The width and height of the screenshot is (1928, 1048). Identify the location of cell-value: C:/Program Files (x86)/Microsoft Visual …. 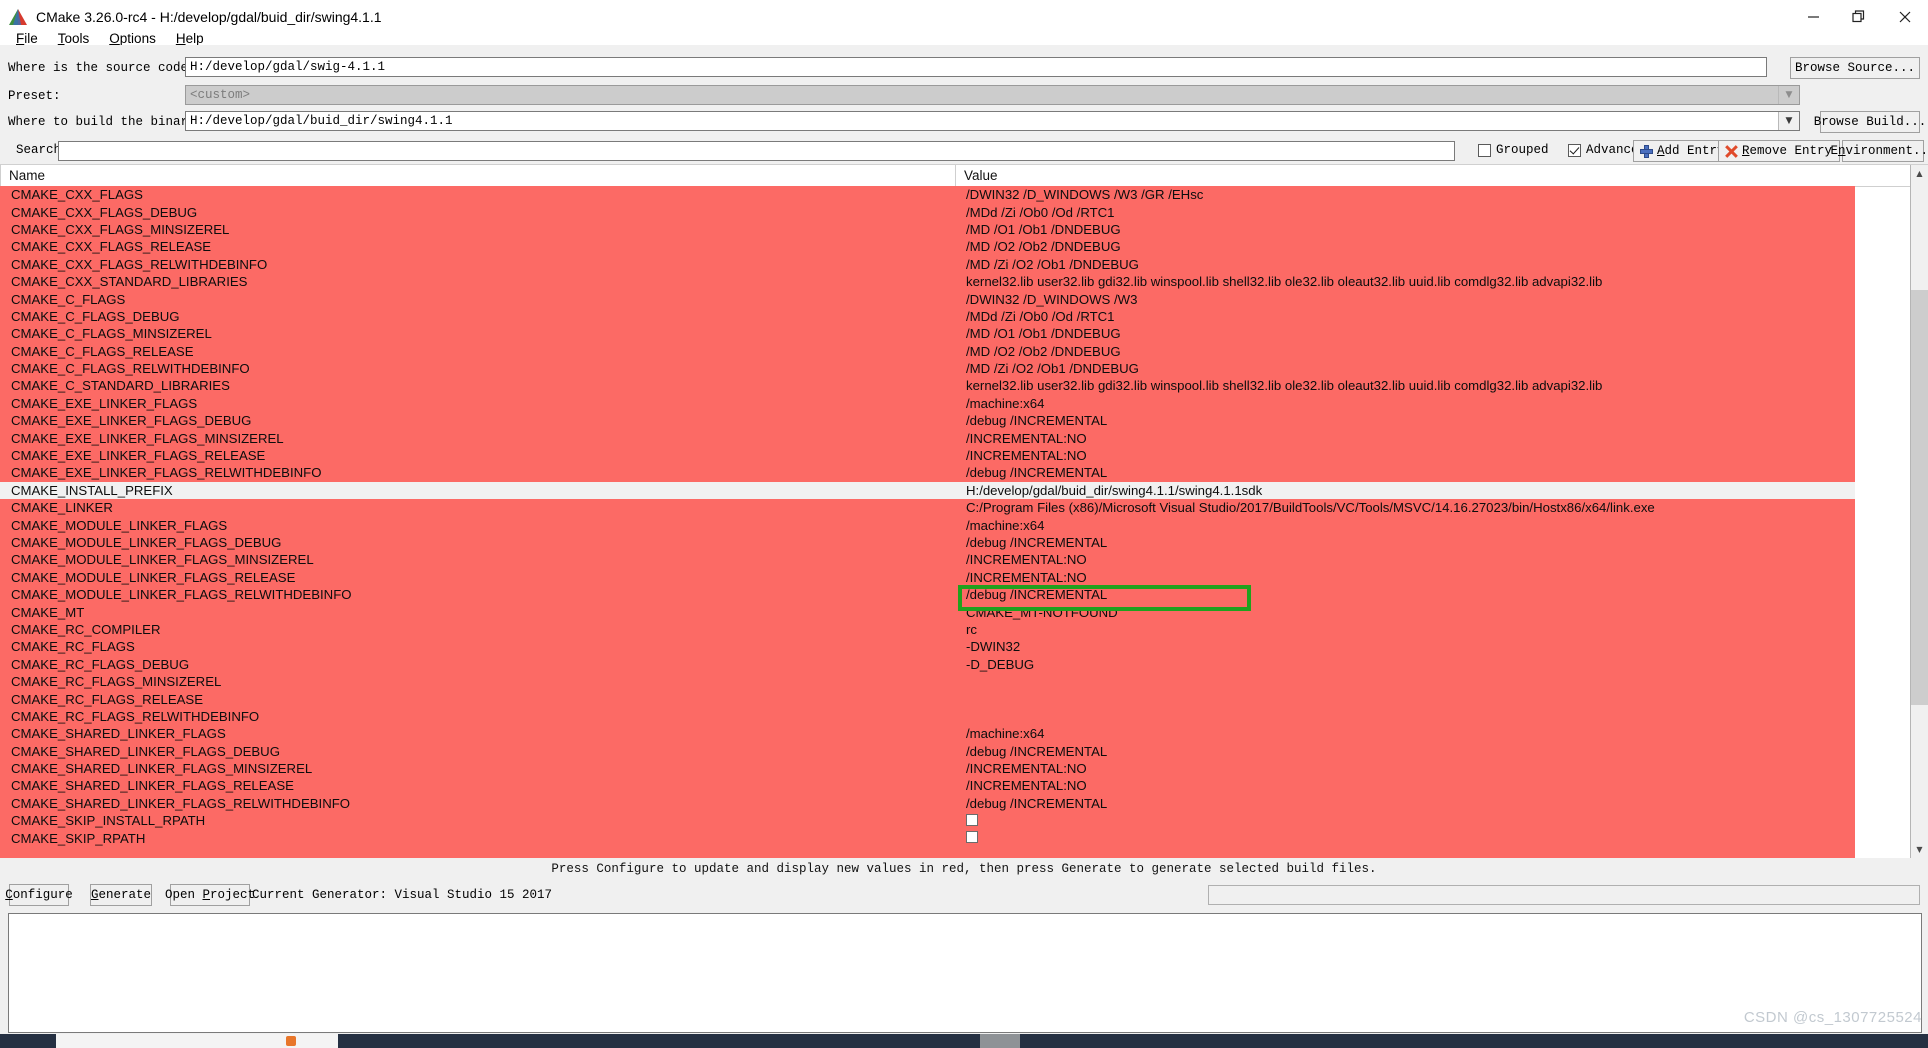
(1310, 508).